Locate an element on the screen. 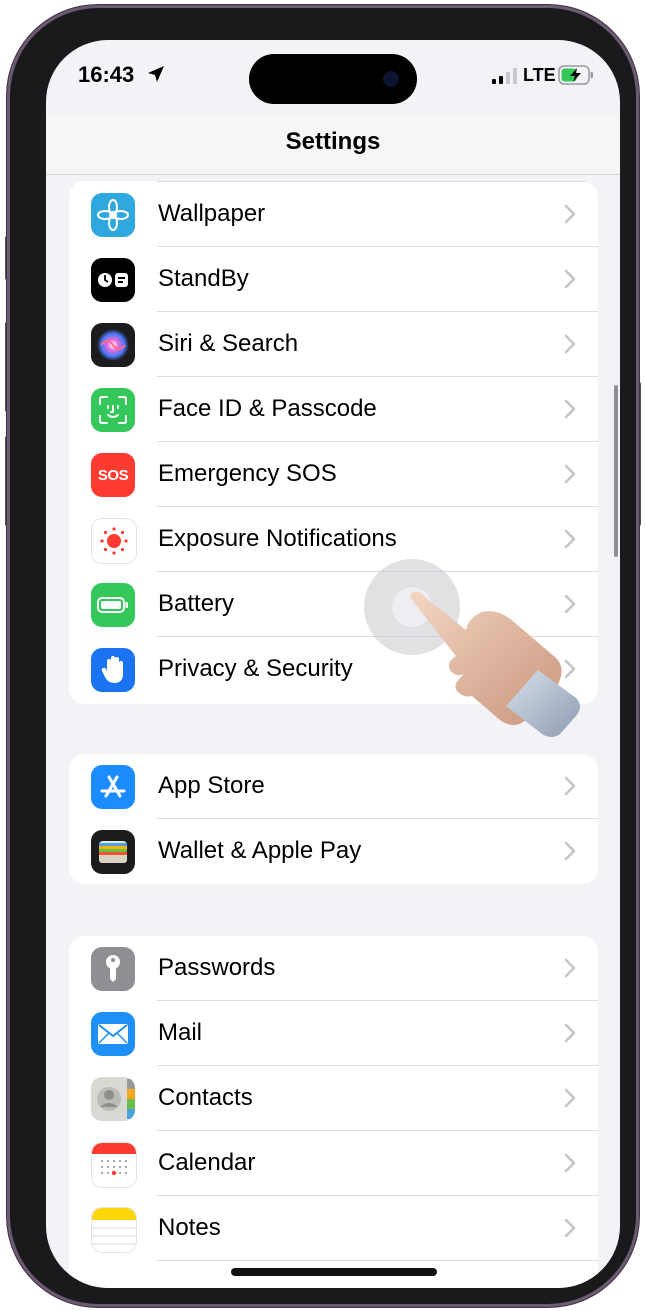 The image size is (645, 1311). settings-row-label: Mail is located at coordinates (180, 1032).